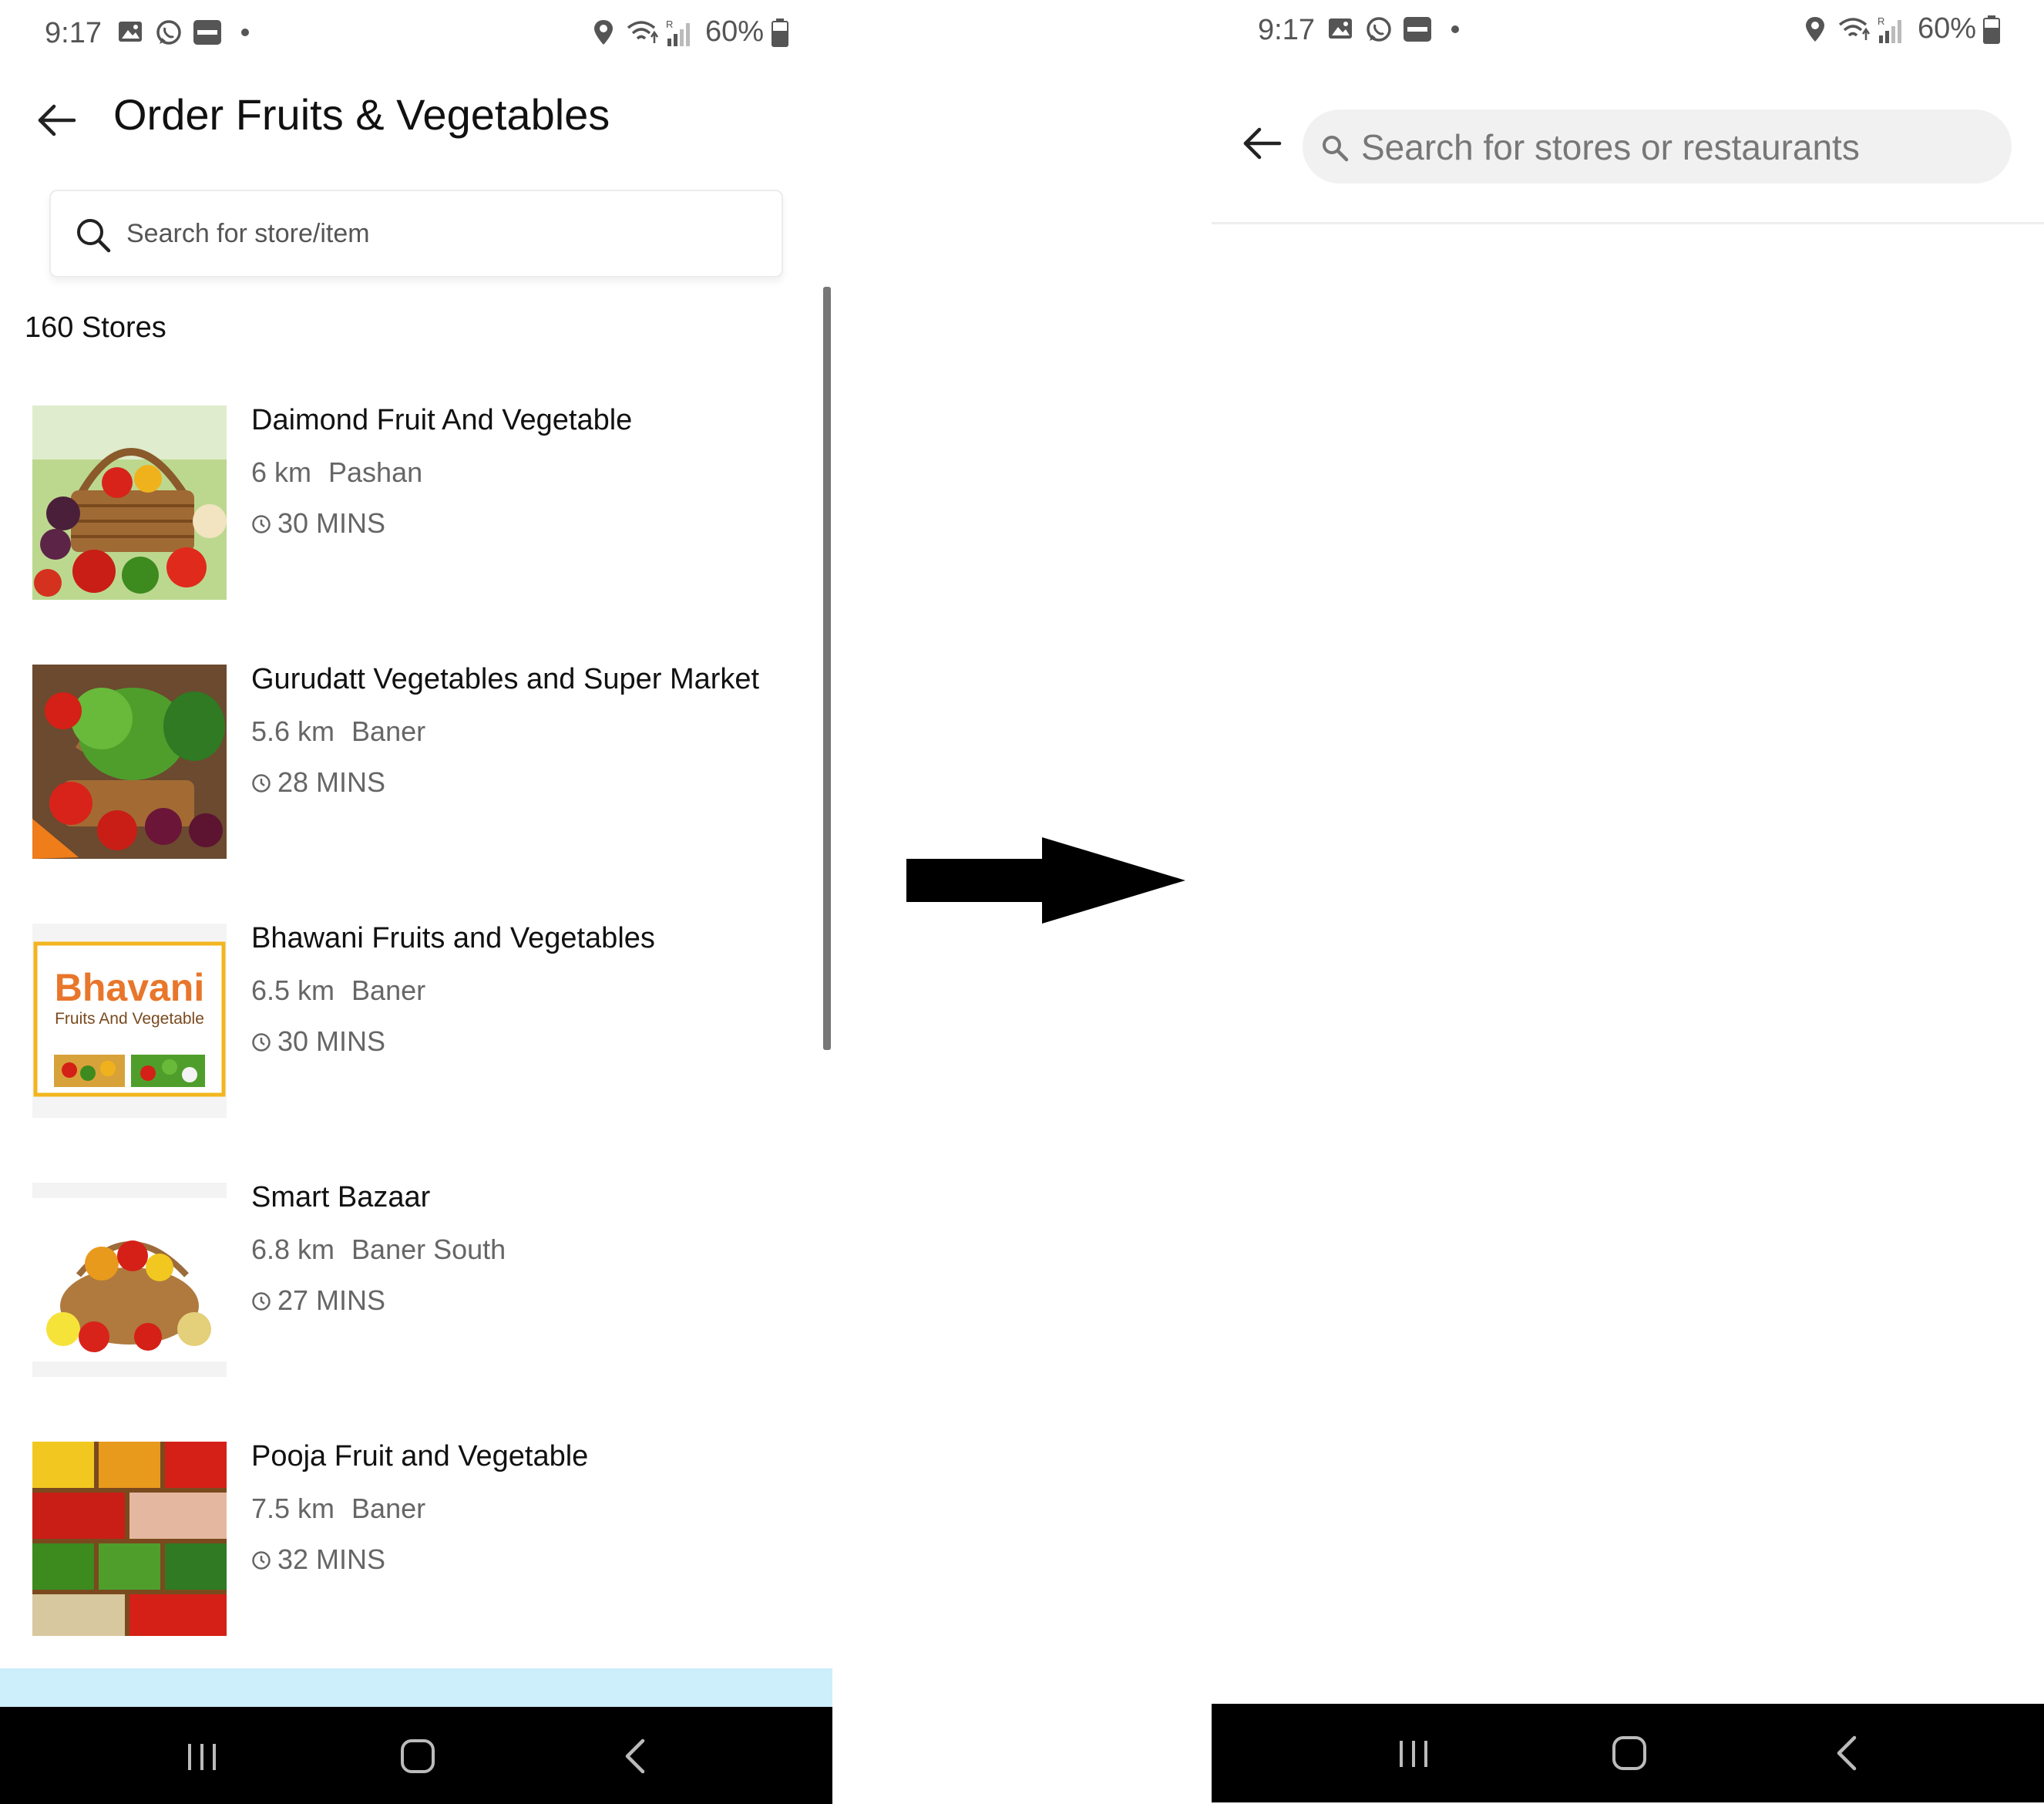 This screenshot has height=1804, width=2044. Describe the element at coordinates (827, 668) in the screenshot. I see `scrollbar` at that location.